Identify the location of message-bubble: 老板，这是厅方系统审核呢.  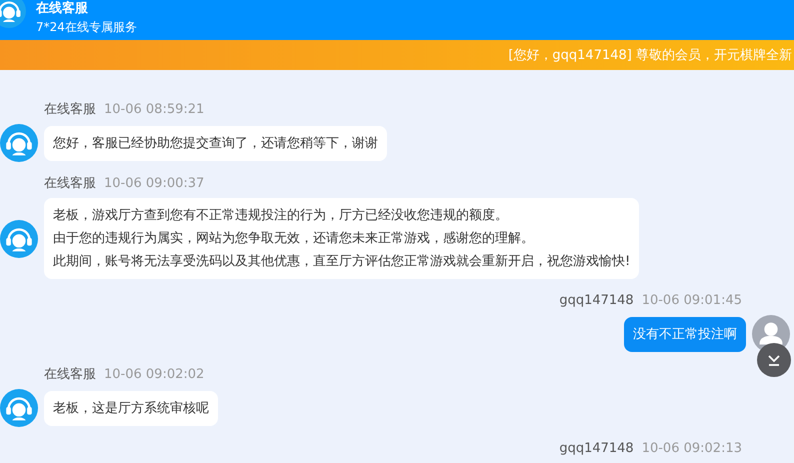
(131, 408).